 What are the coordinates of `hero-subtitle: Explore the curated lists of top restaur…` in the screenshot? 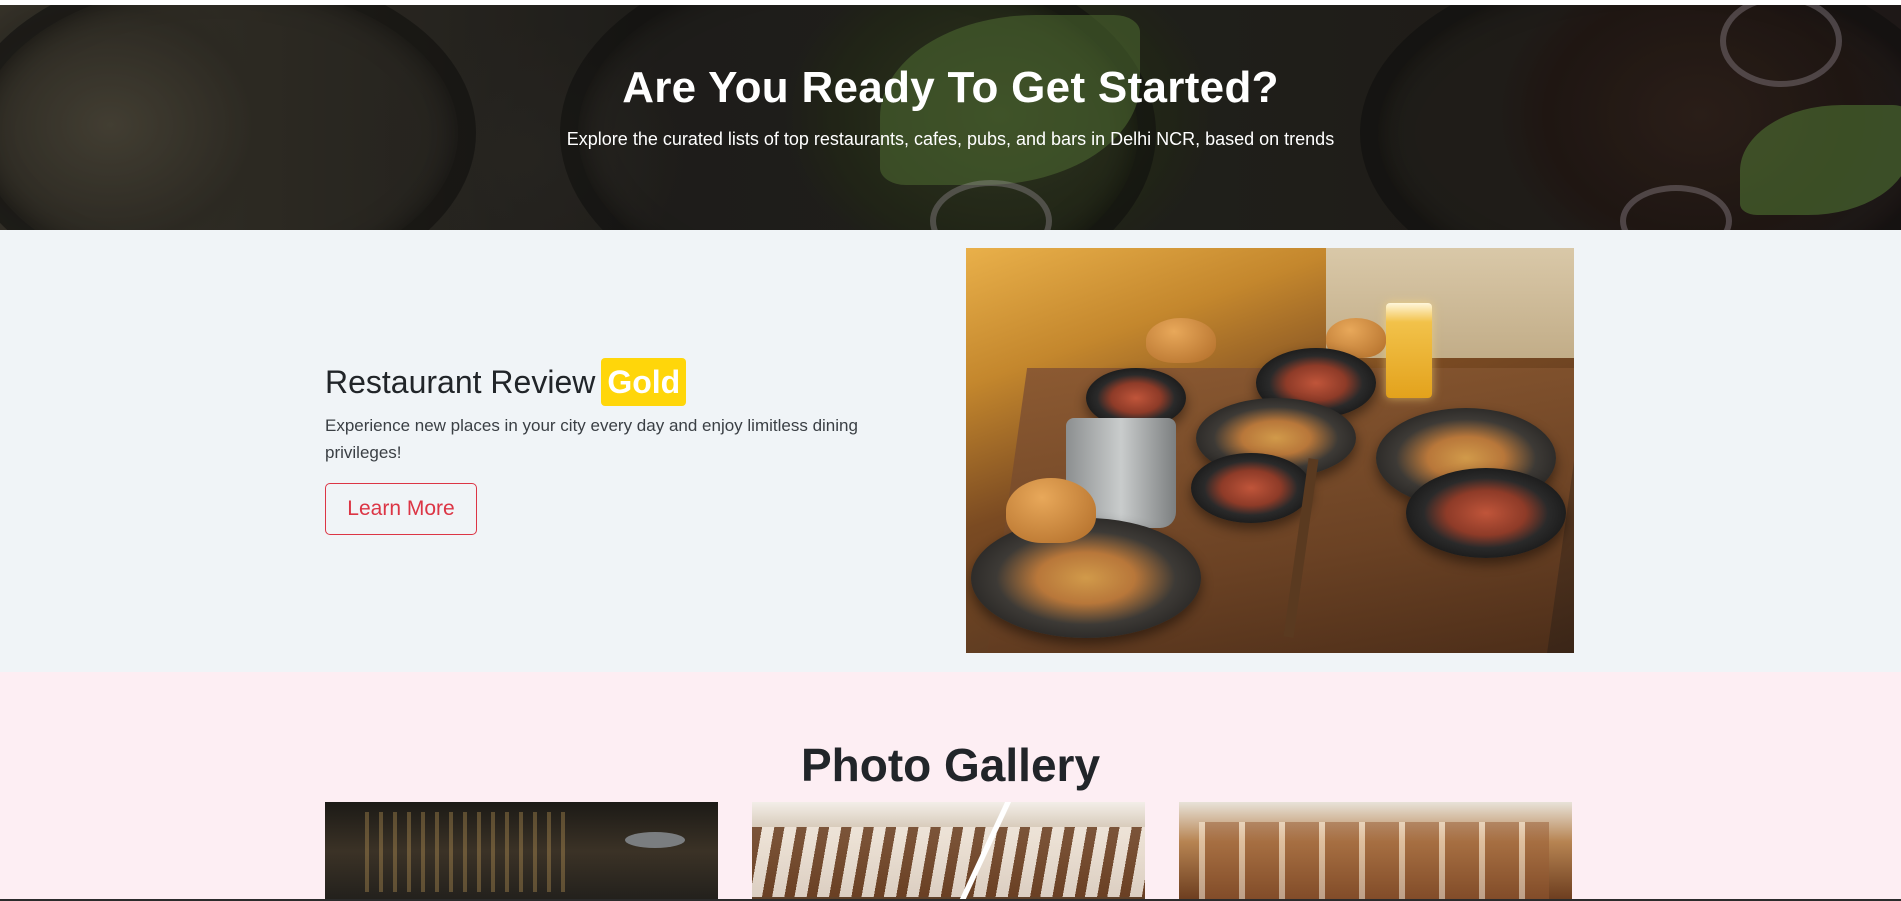 It's located at (950, 139).